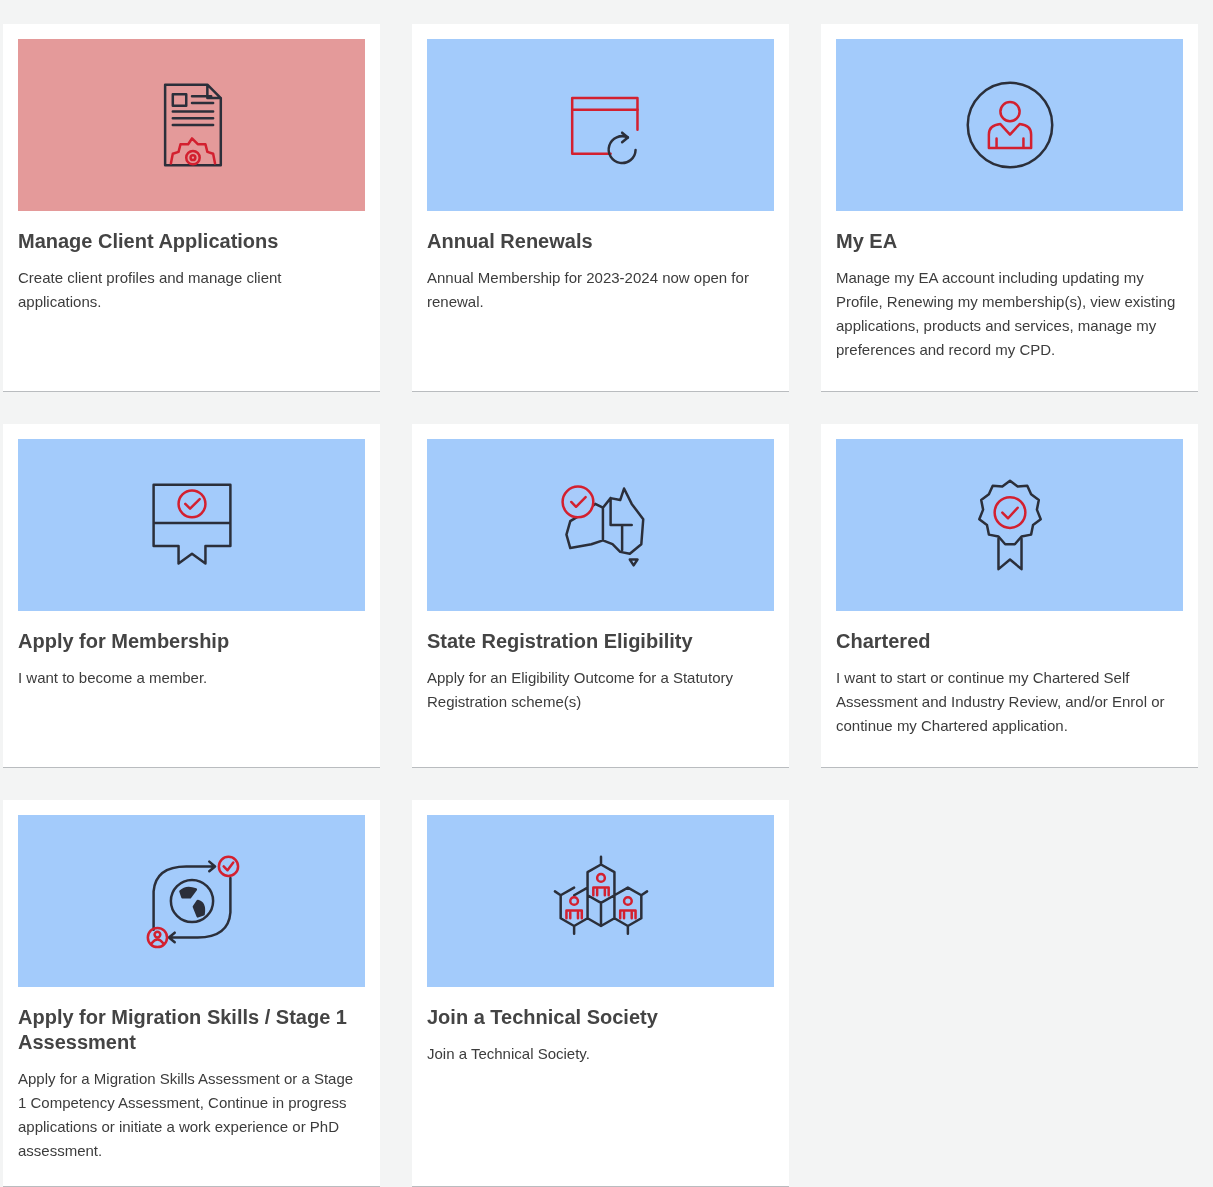  What do you see at coordinates (186, 1115) in the screenshot?
I see `card-description: Apply for a Migration Skills Assessment or a Stage 1 Competency Assessment, Continue in progress applications or initiate a work experience or PhD assessment.` at bounding box center [186, 1115].